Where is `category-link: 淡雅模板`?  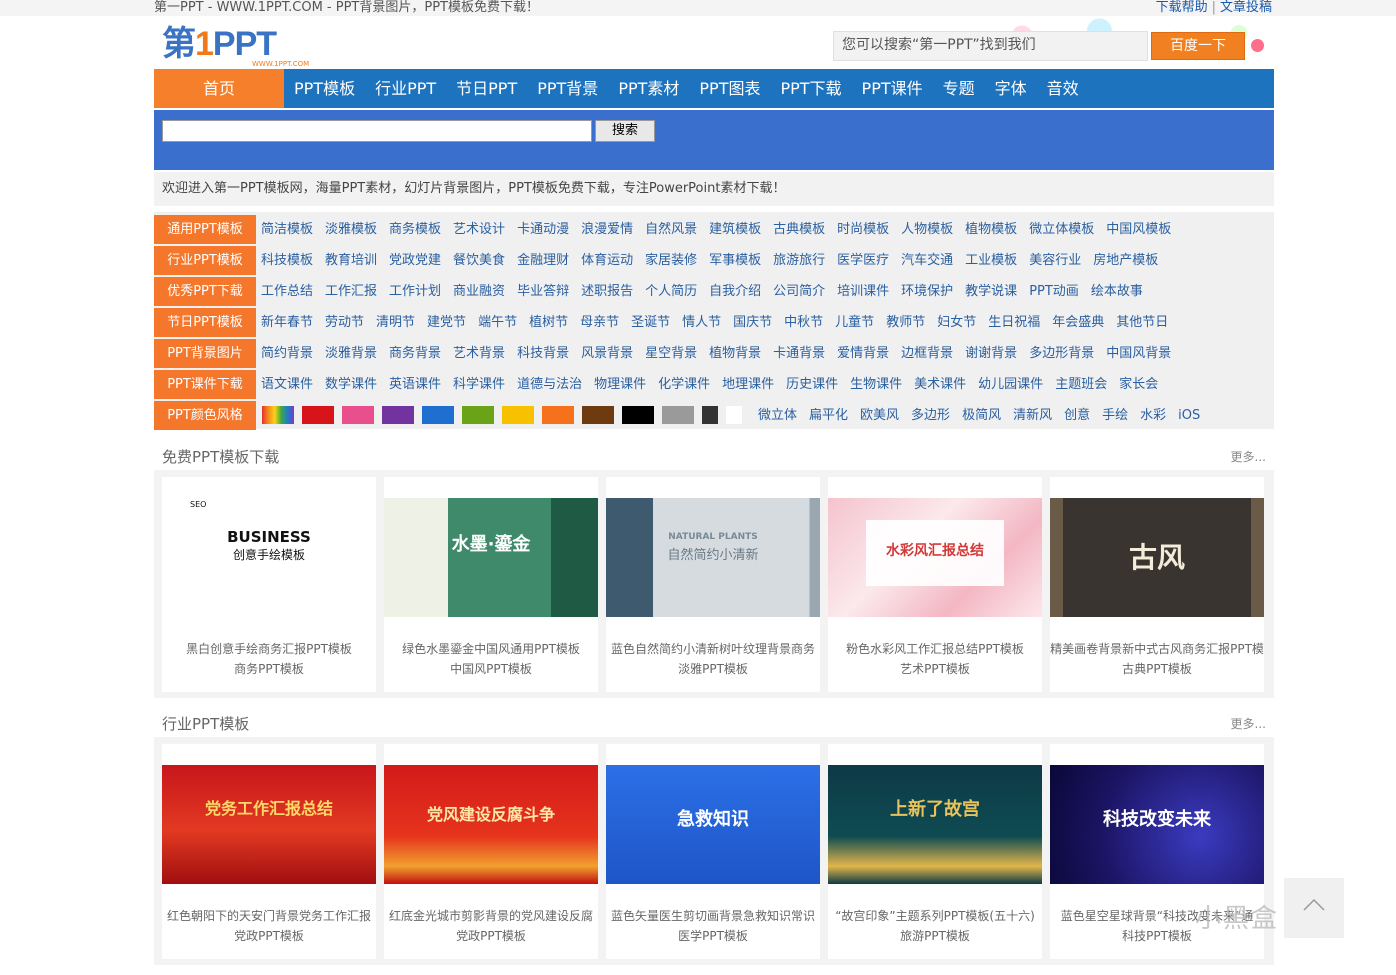 category-link: 淡雅模板 is located at coordinates (351, 229).